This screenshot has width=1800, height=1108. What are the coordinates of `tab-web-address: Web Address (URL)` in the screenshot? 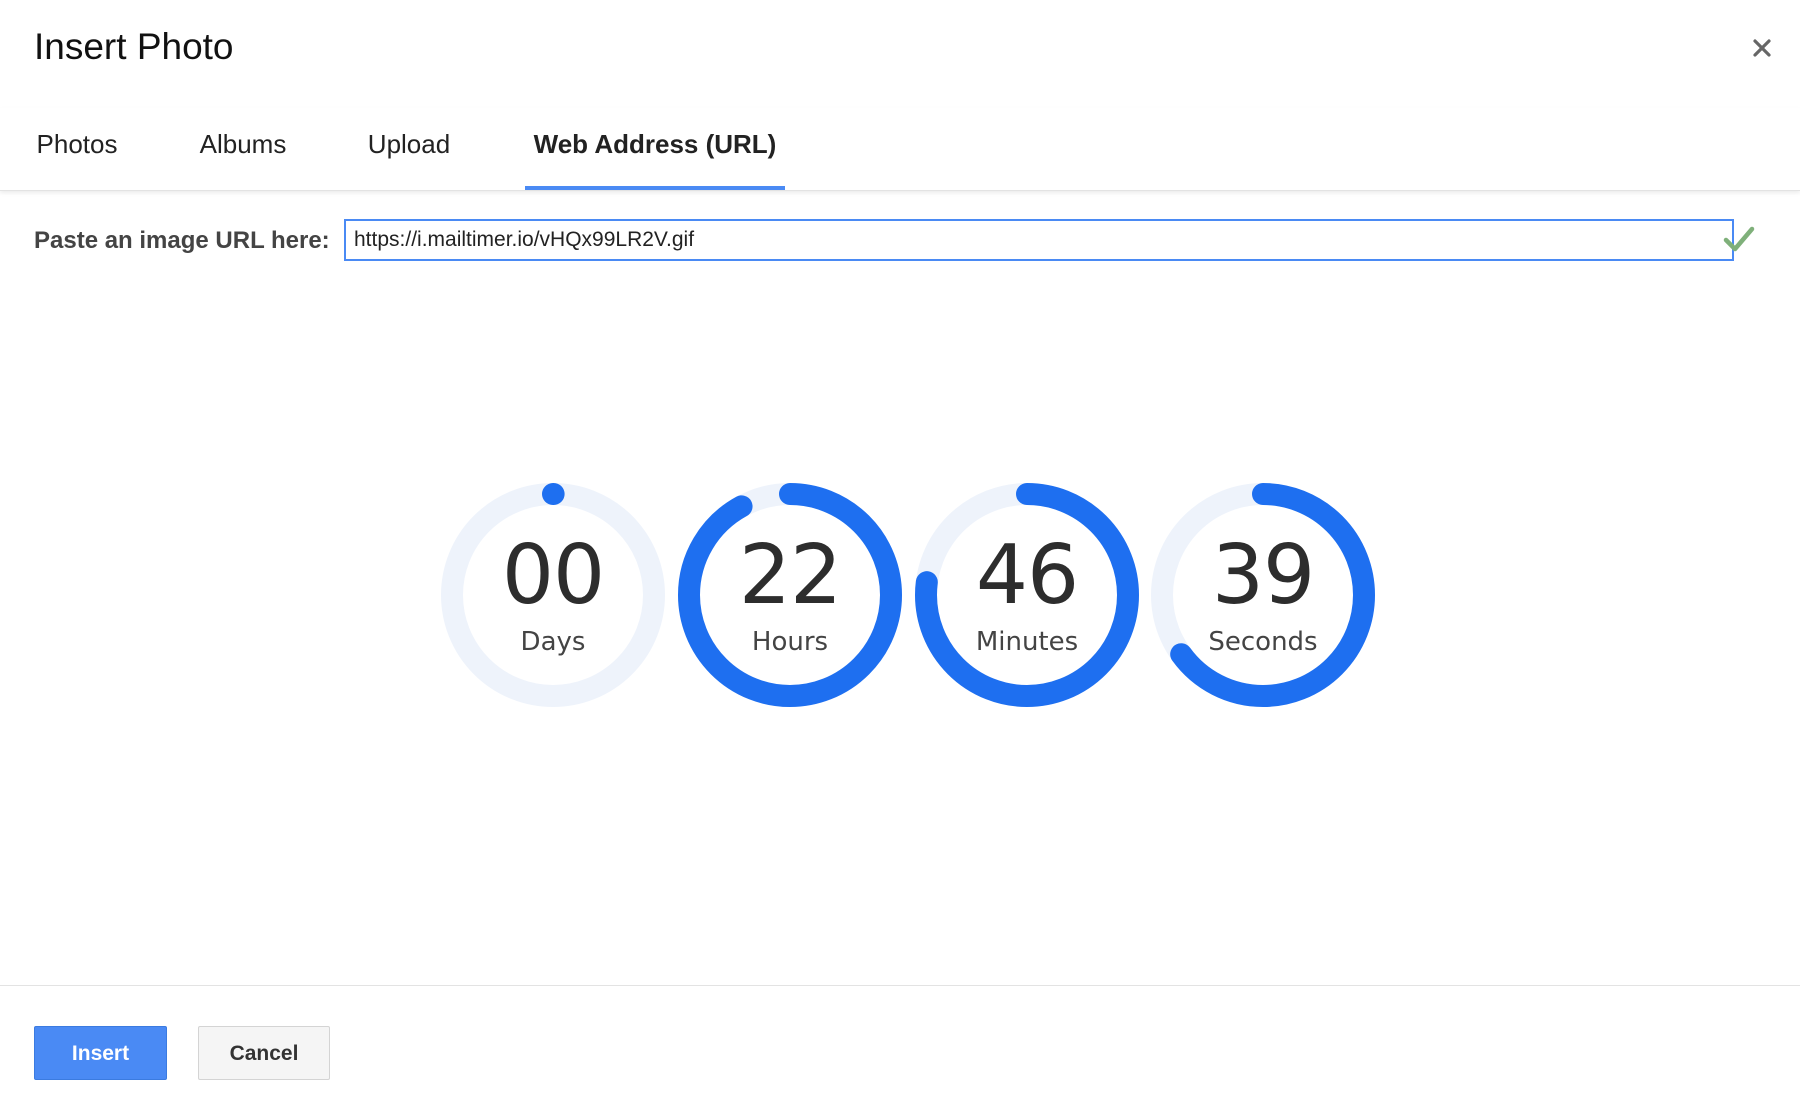 It's located at (655, 149).